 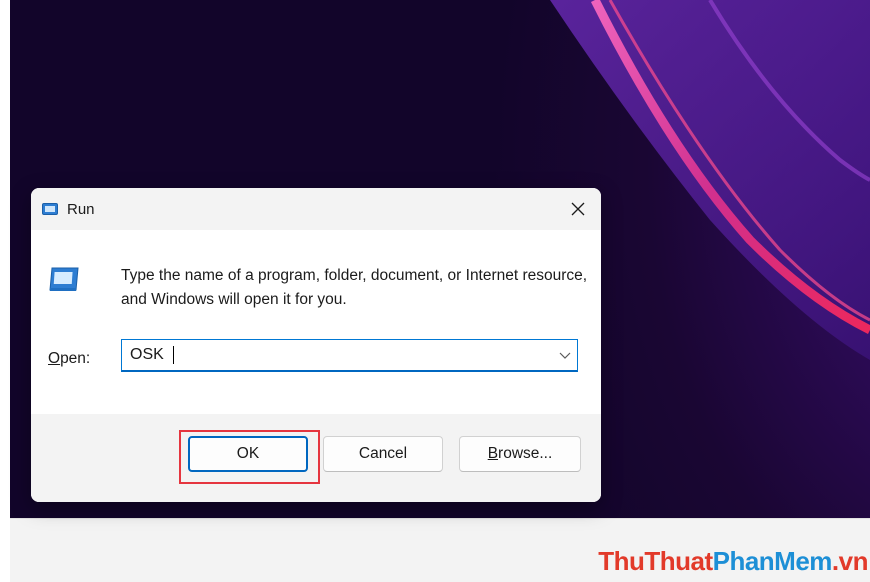 I want to click on open-input, so click(x=335, y=355).